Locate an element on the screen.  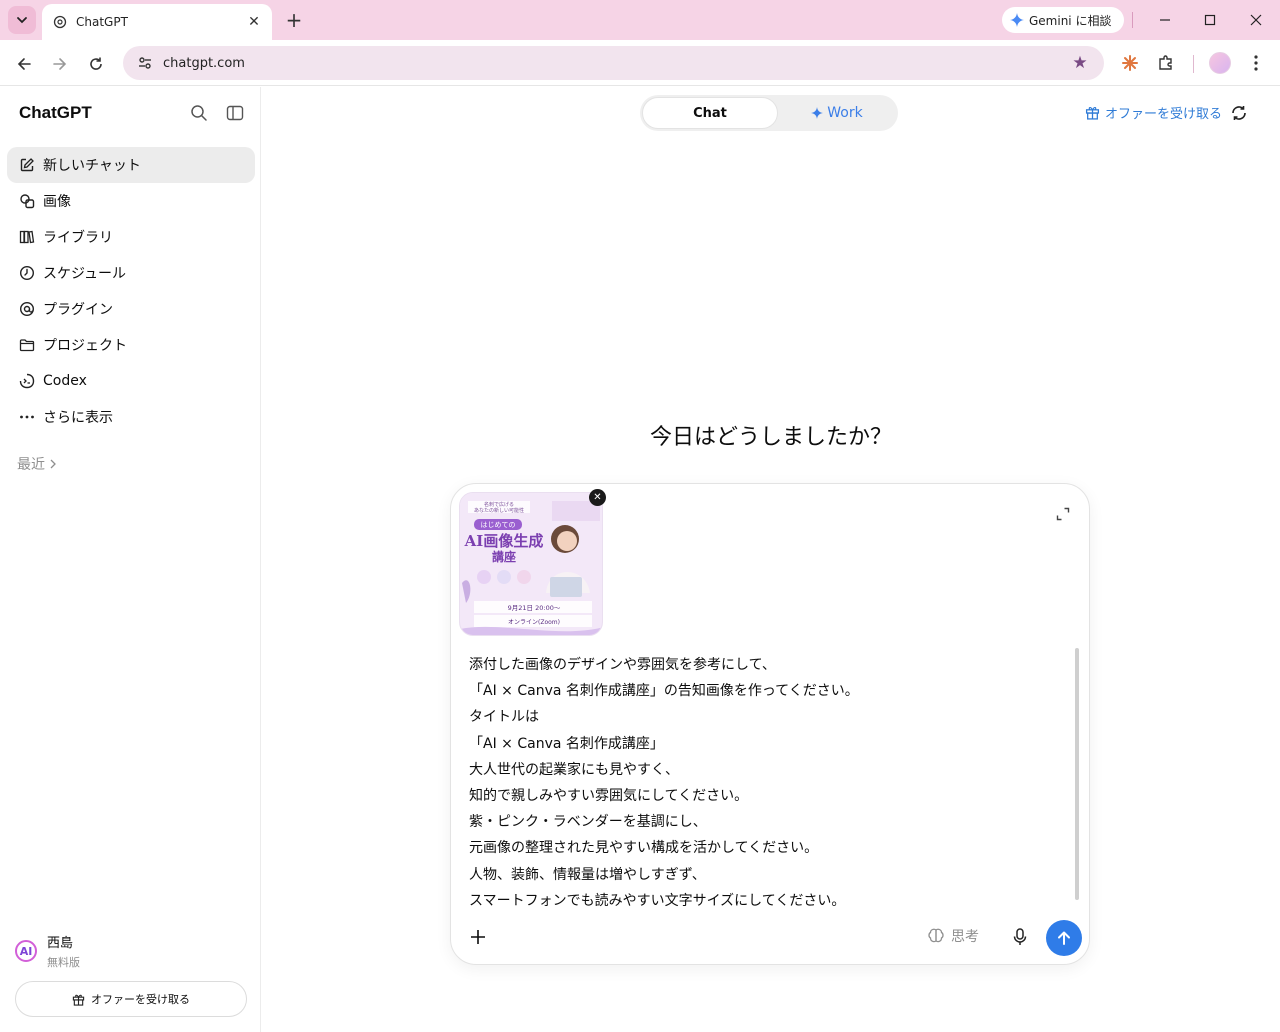
search-button is located at coordinates (199, 113).